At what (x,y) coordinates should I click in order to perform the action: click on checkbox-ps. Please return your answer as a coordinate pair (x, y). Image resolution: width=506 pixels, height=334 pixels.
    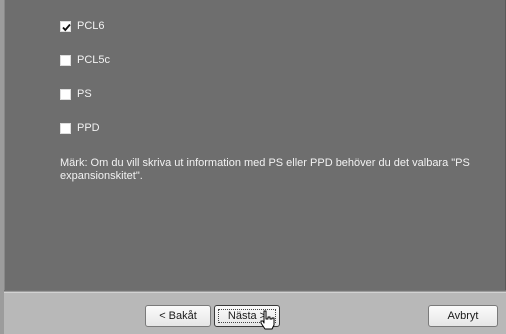
    Looking at the image, I should click on (65, 94).